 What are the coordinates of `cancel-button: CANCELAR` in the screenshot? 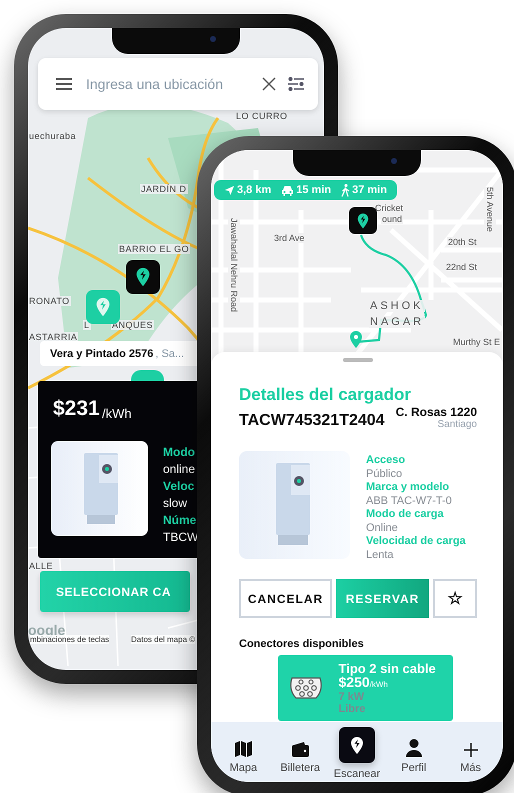 It's located at (285, 598).